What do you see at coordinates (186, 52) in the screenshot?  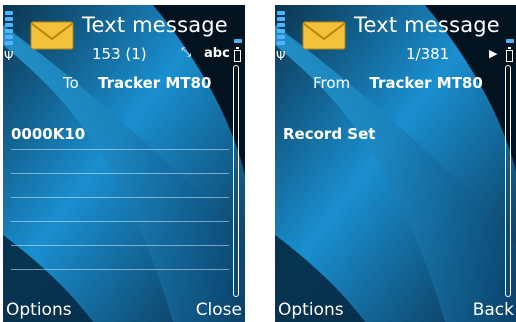 I see `text-input-icon: ⤡` at bounding box center [186, 52].